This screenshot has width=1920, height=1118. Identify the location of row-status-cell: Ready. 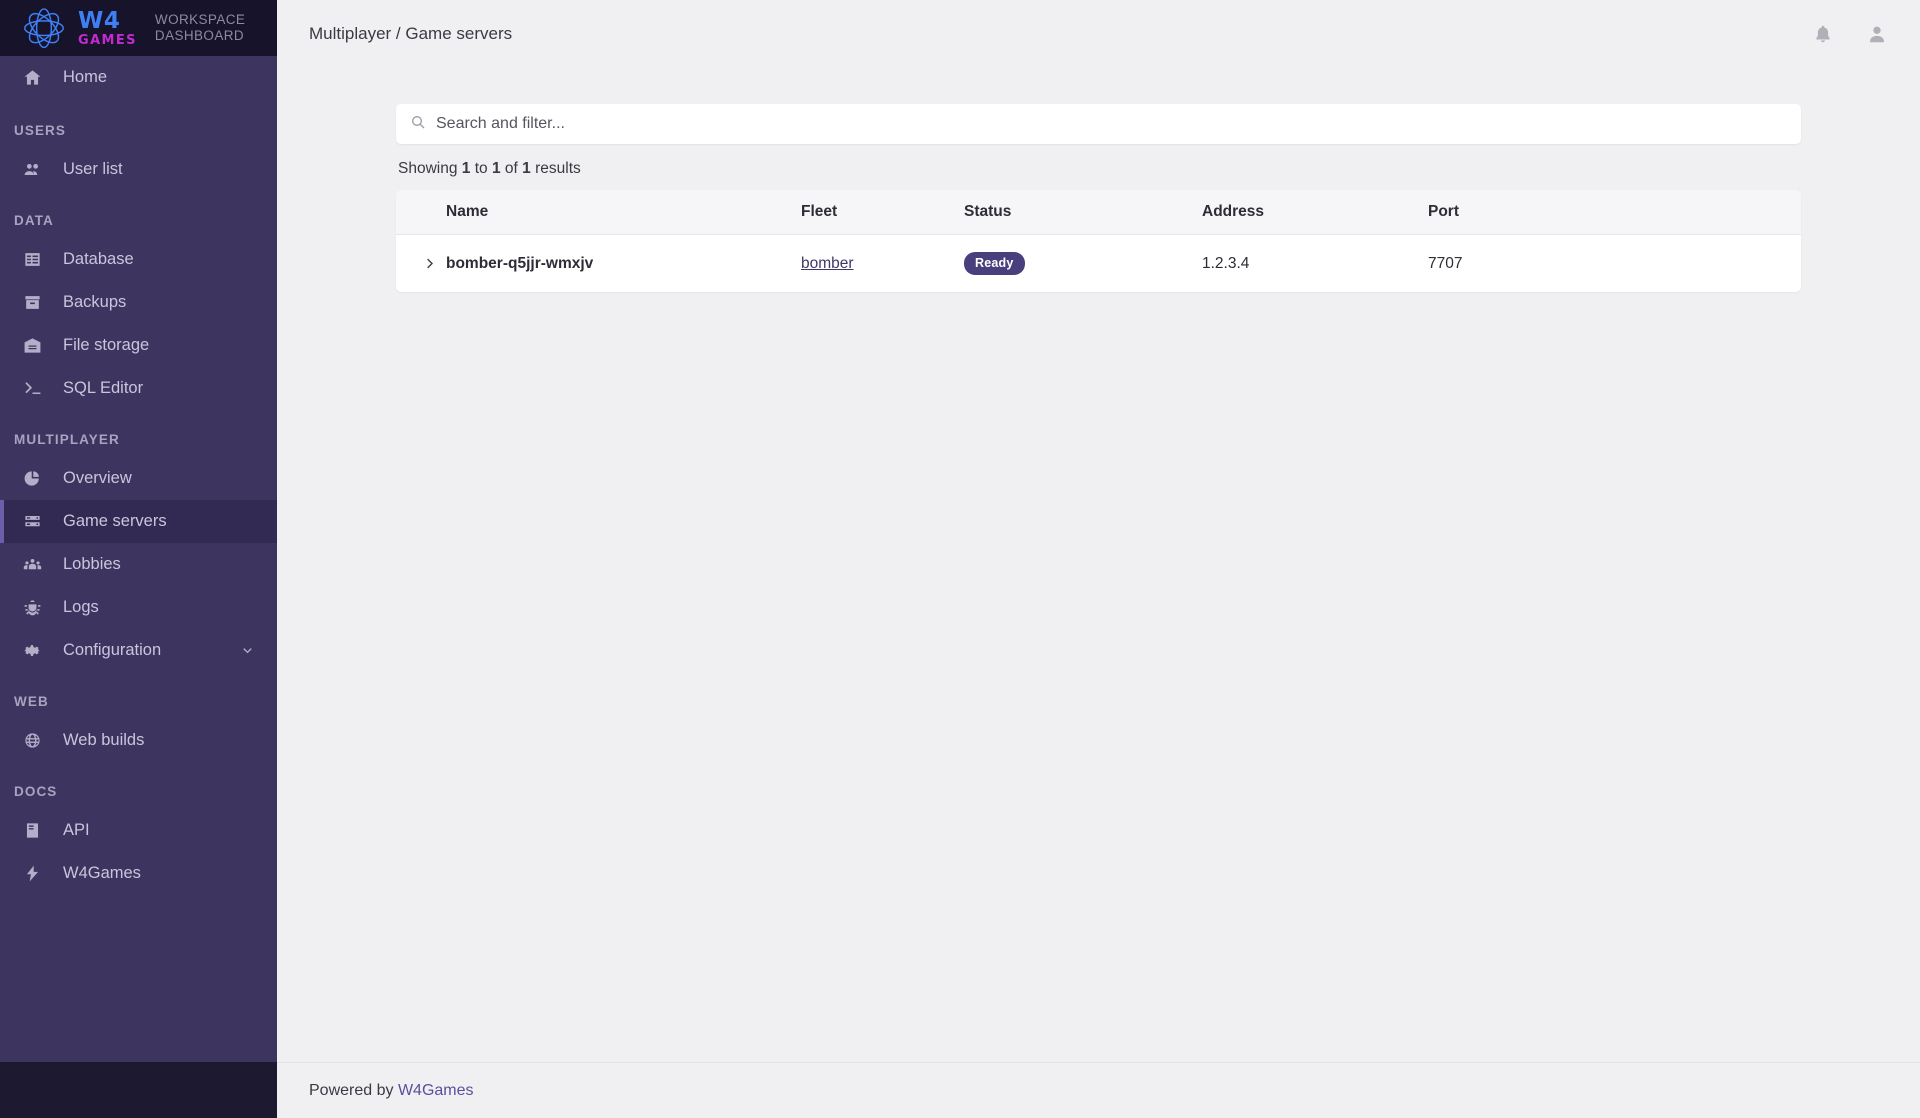
(1083, 263).